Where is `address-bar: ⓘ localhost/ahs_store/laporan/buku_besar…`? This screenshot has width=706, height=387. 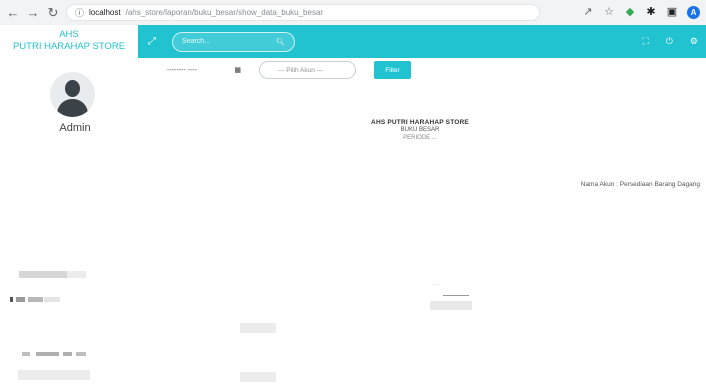 address-bar: ⓘ localhost/ahs_store/laporan/buku_besar… is located at coordinates (303, 12).